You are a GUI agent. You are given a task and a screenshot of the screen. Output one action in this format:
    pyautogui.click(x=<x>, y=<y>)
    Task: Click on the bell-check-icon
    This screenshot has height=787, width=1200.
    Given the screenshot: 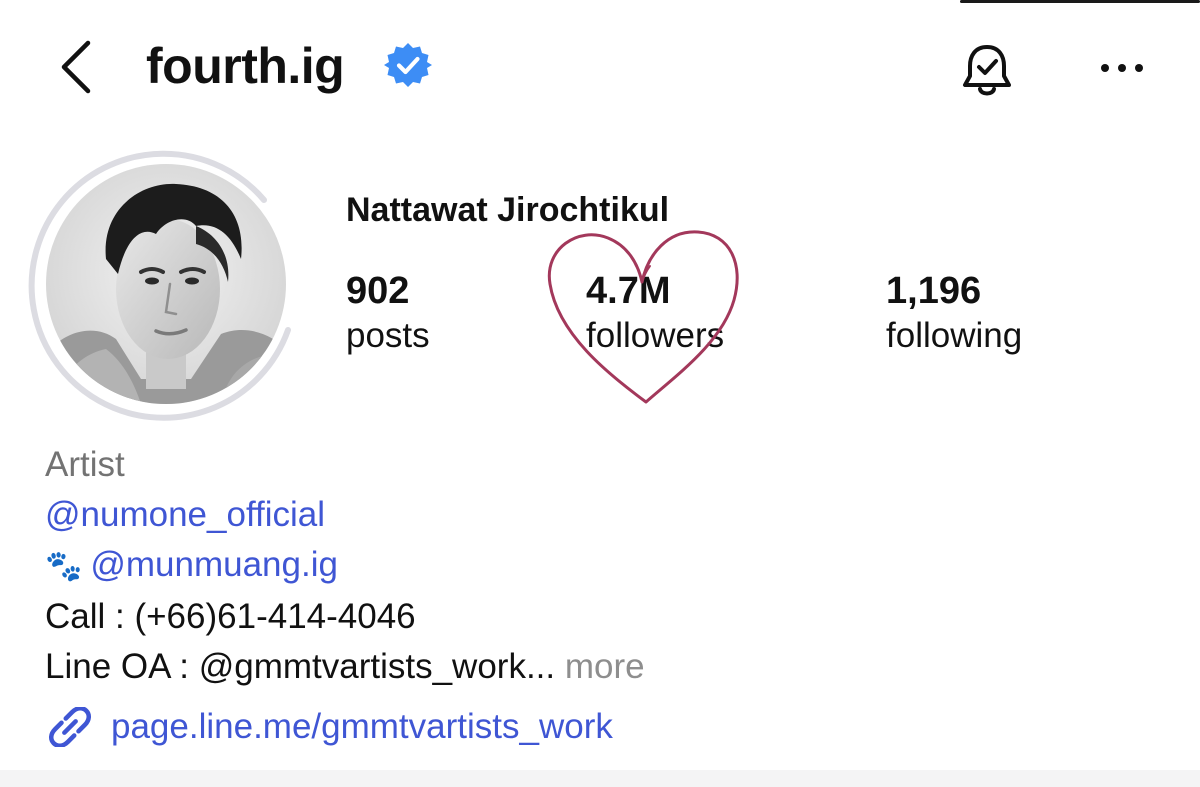 What is the action you would take?
    pyautogui.click(x=987, y=70)
    